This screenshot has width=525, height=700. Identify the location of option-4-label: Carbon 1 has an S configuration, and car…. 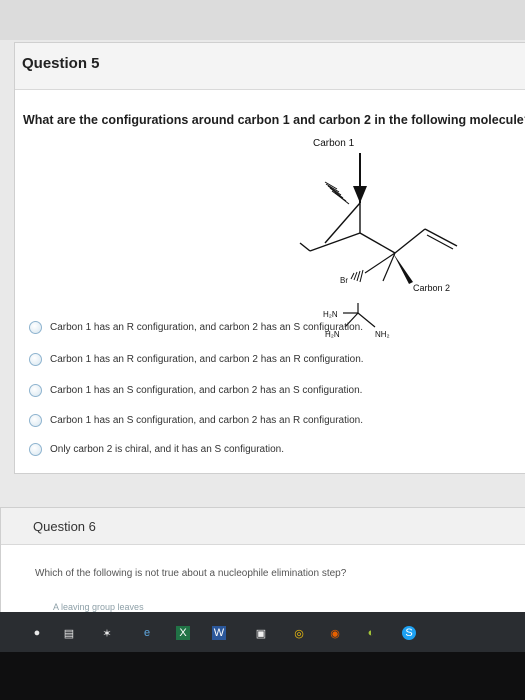
(206, 420).